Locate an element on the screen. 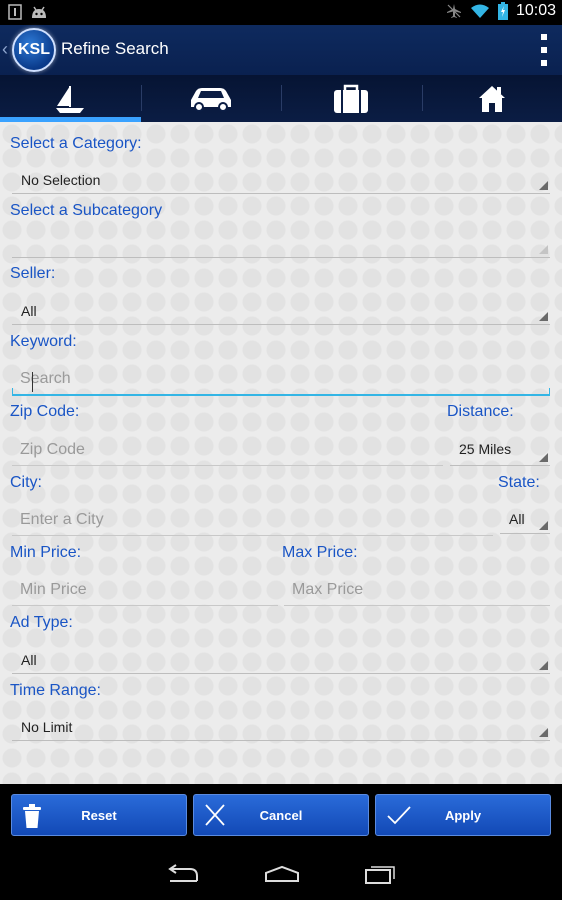 The image size is (562, 900). button-bar: Reset Cancel Apply is located at coordinates (281, 815).